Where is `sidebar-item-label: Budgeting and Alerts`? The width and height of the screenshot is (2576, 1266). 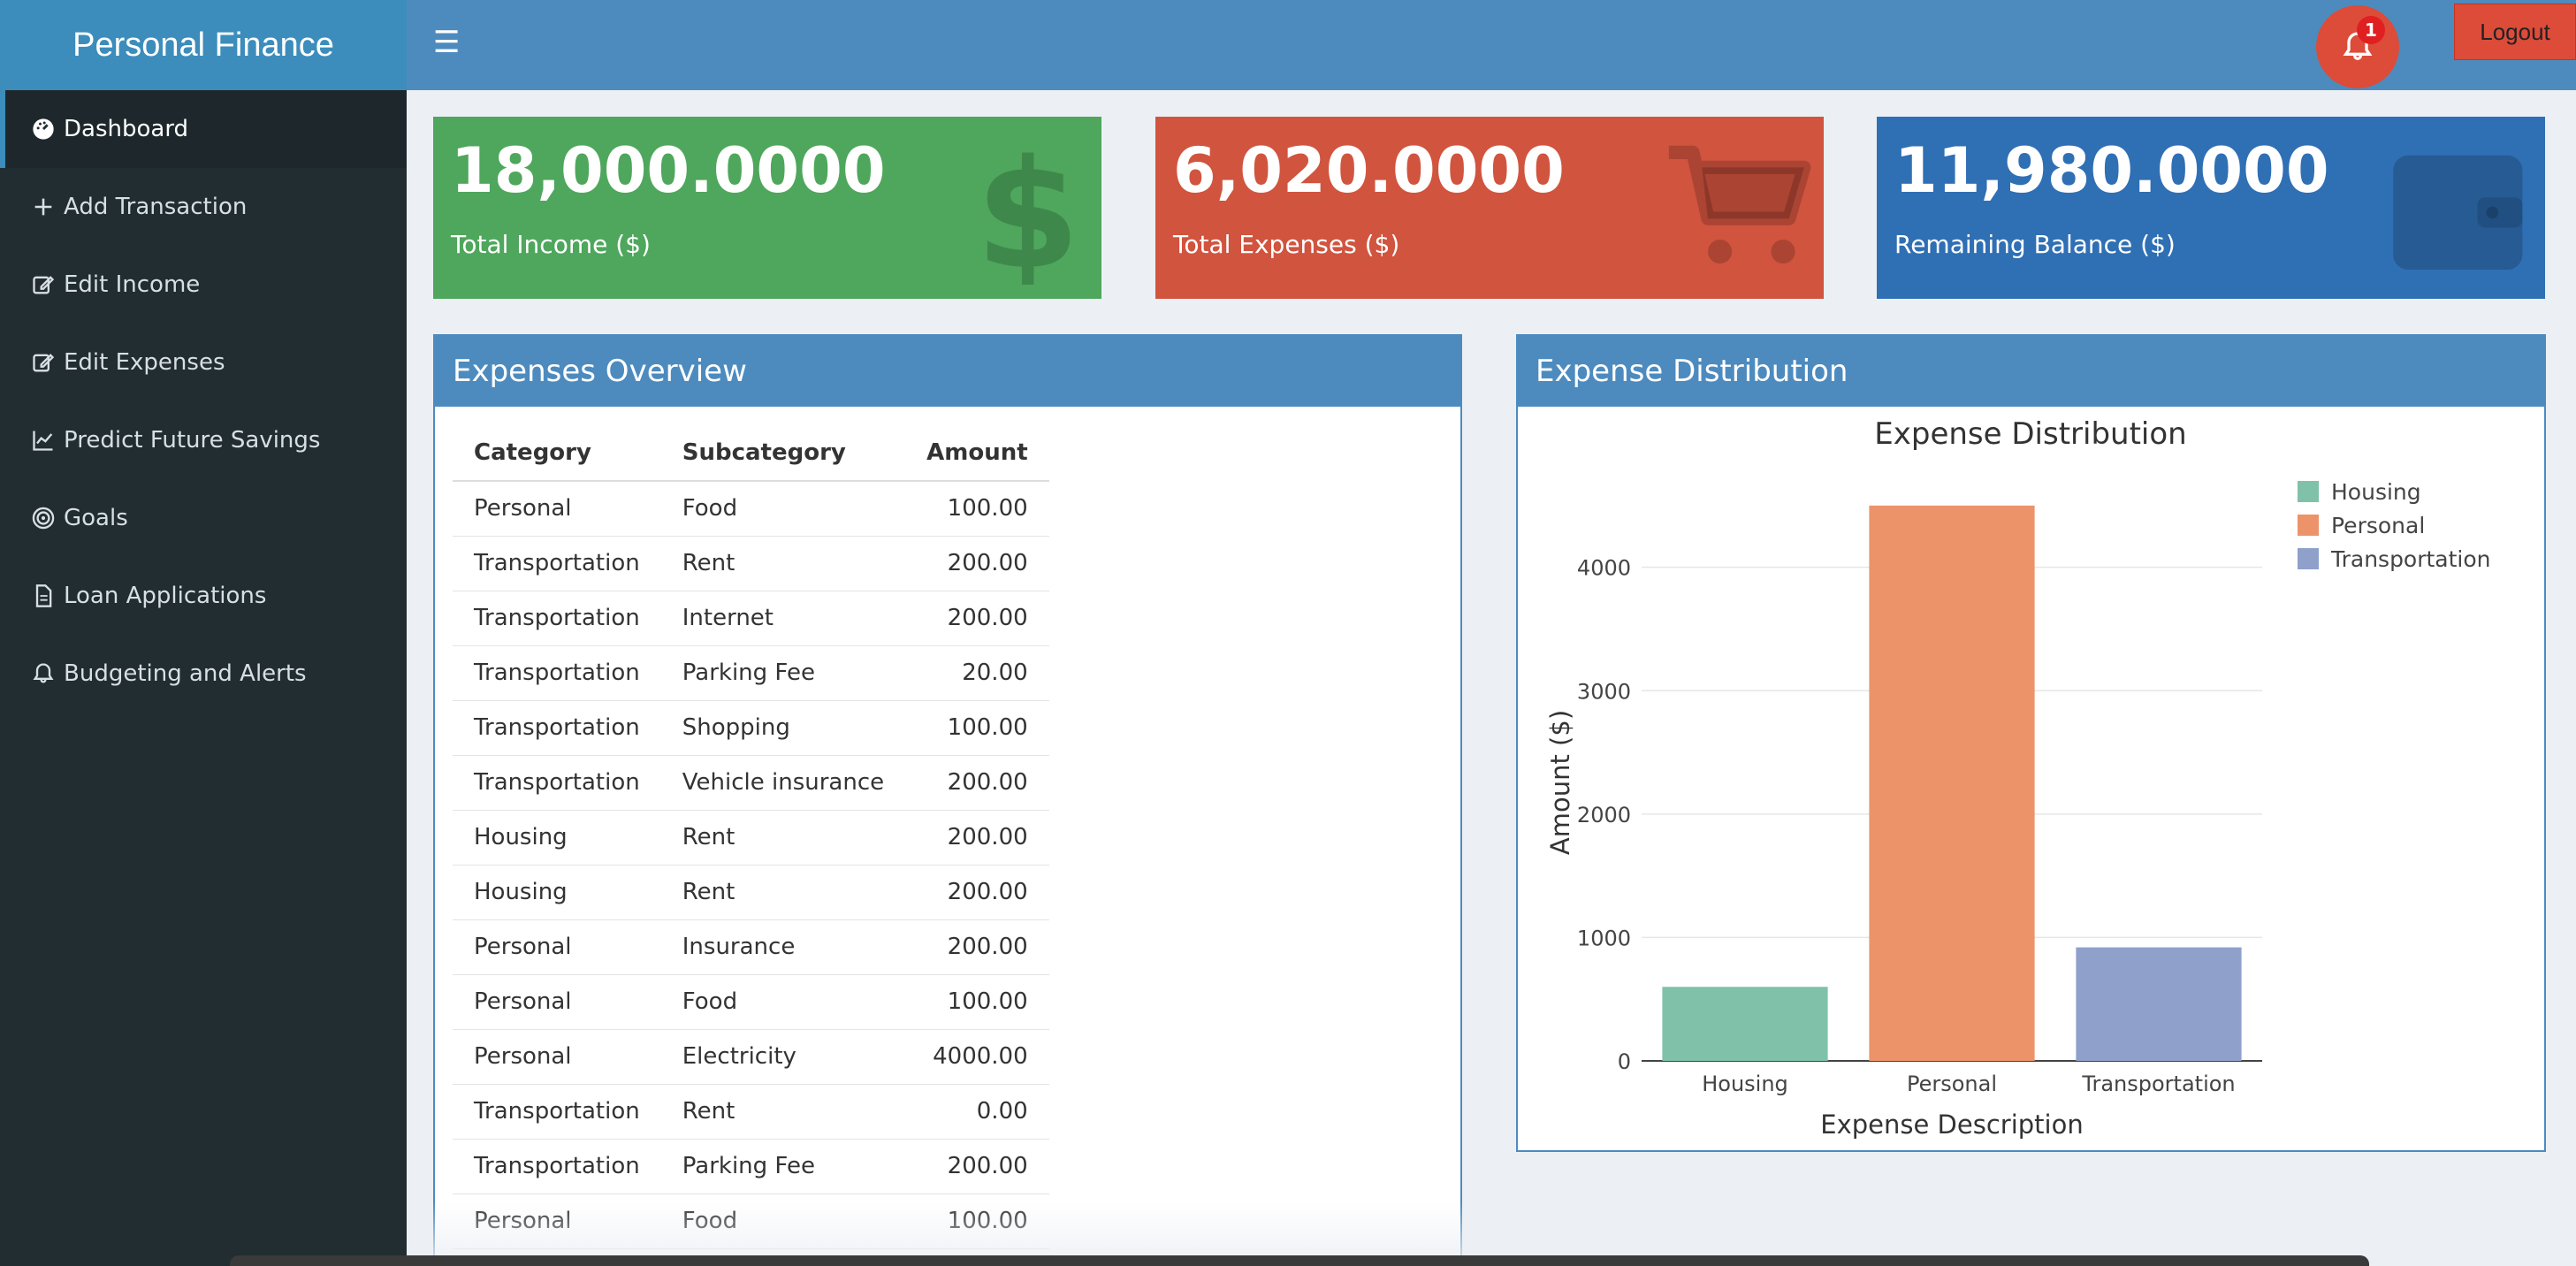 sidebar-item-label: Budgeting and Alerts is located at coordinates (185, 673).